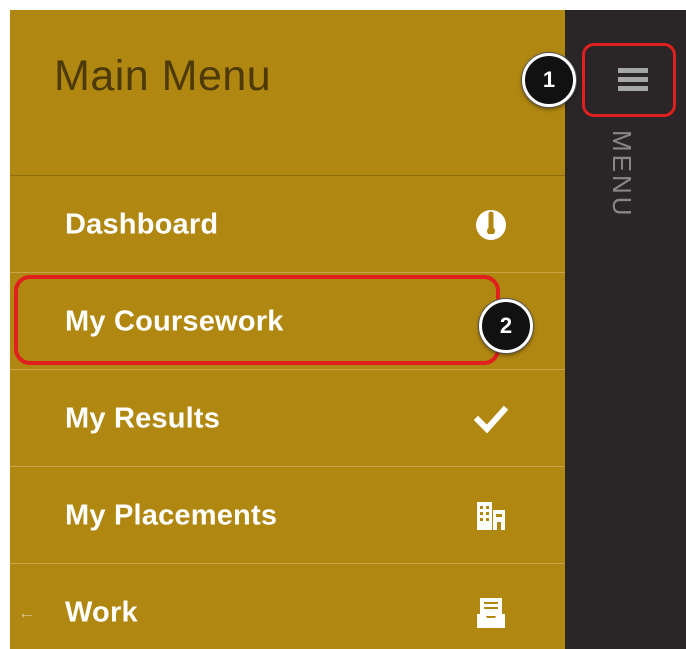 This screenshot has width=686, height=649. What do you see at coordinates (27, 612) in the screenshot?
I see `back-arrow-icon: ←` at bounding box center [27, 612].